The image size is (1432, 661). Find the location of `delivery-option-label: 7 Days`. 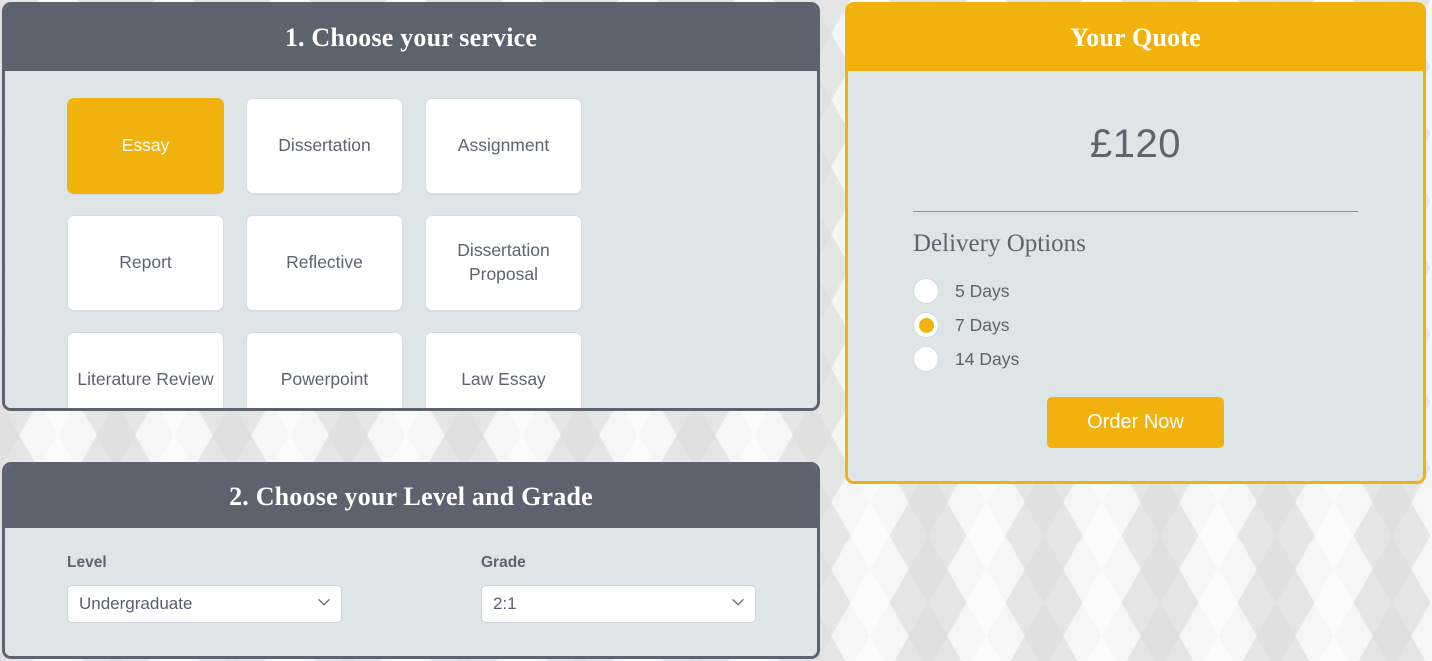

delivery-option-label: 7 Days is located at coordinates (982, 324).